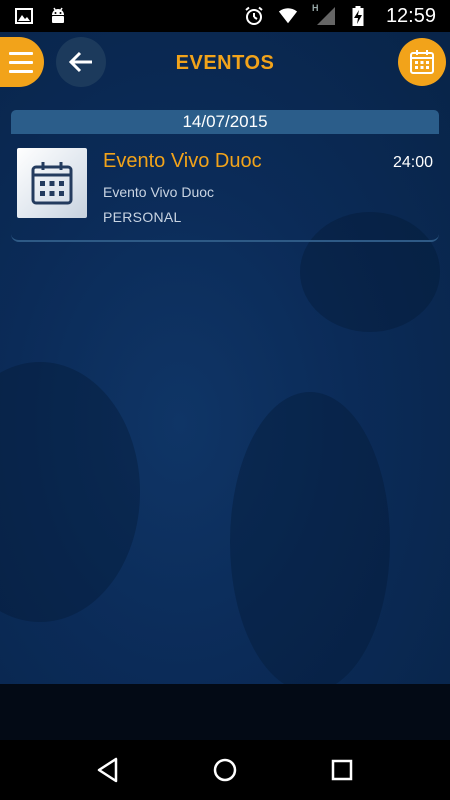  I want to click on nav-recents-button, so click(342, 770).